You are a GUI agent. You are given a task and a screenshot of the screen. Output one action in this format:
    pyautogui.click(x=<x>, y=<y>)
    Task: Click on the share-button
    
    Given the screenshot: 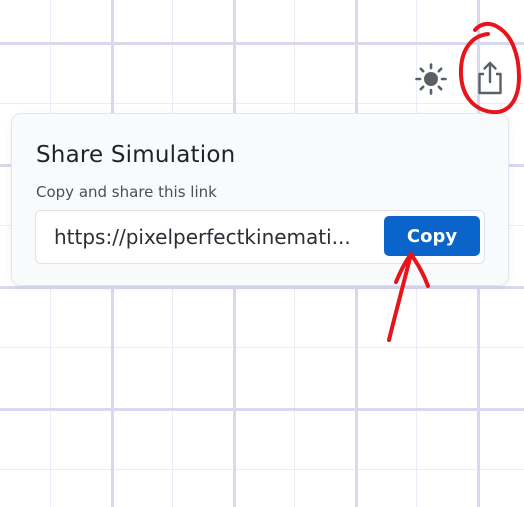 What is the action you would take?
    pyautogui.click(x=490, y=78)
    